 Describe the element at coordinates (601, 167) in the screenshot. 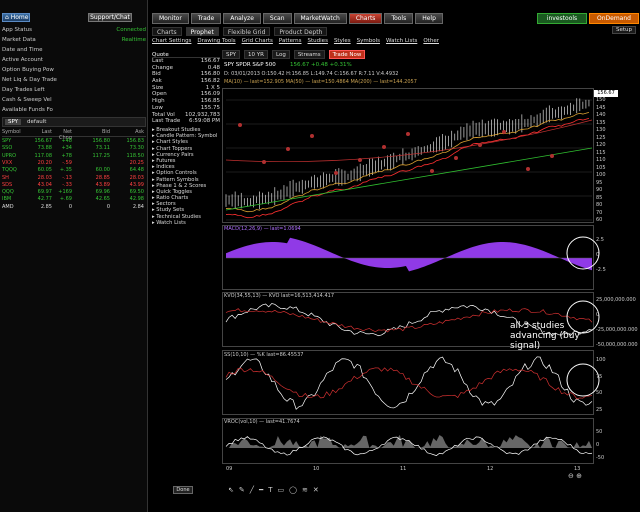

I see `axis-label: 105` at that location.